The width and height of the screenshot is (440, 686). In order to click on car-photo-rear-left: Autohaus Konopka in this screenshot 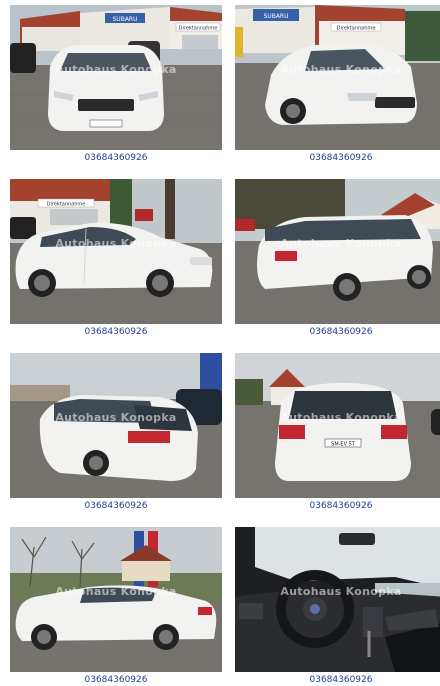, I will do `click(337, 251)`.